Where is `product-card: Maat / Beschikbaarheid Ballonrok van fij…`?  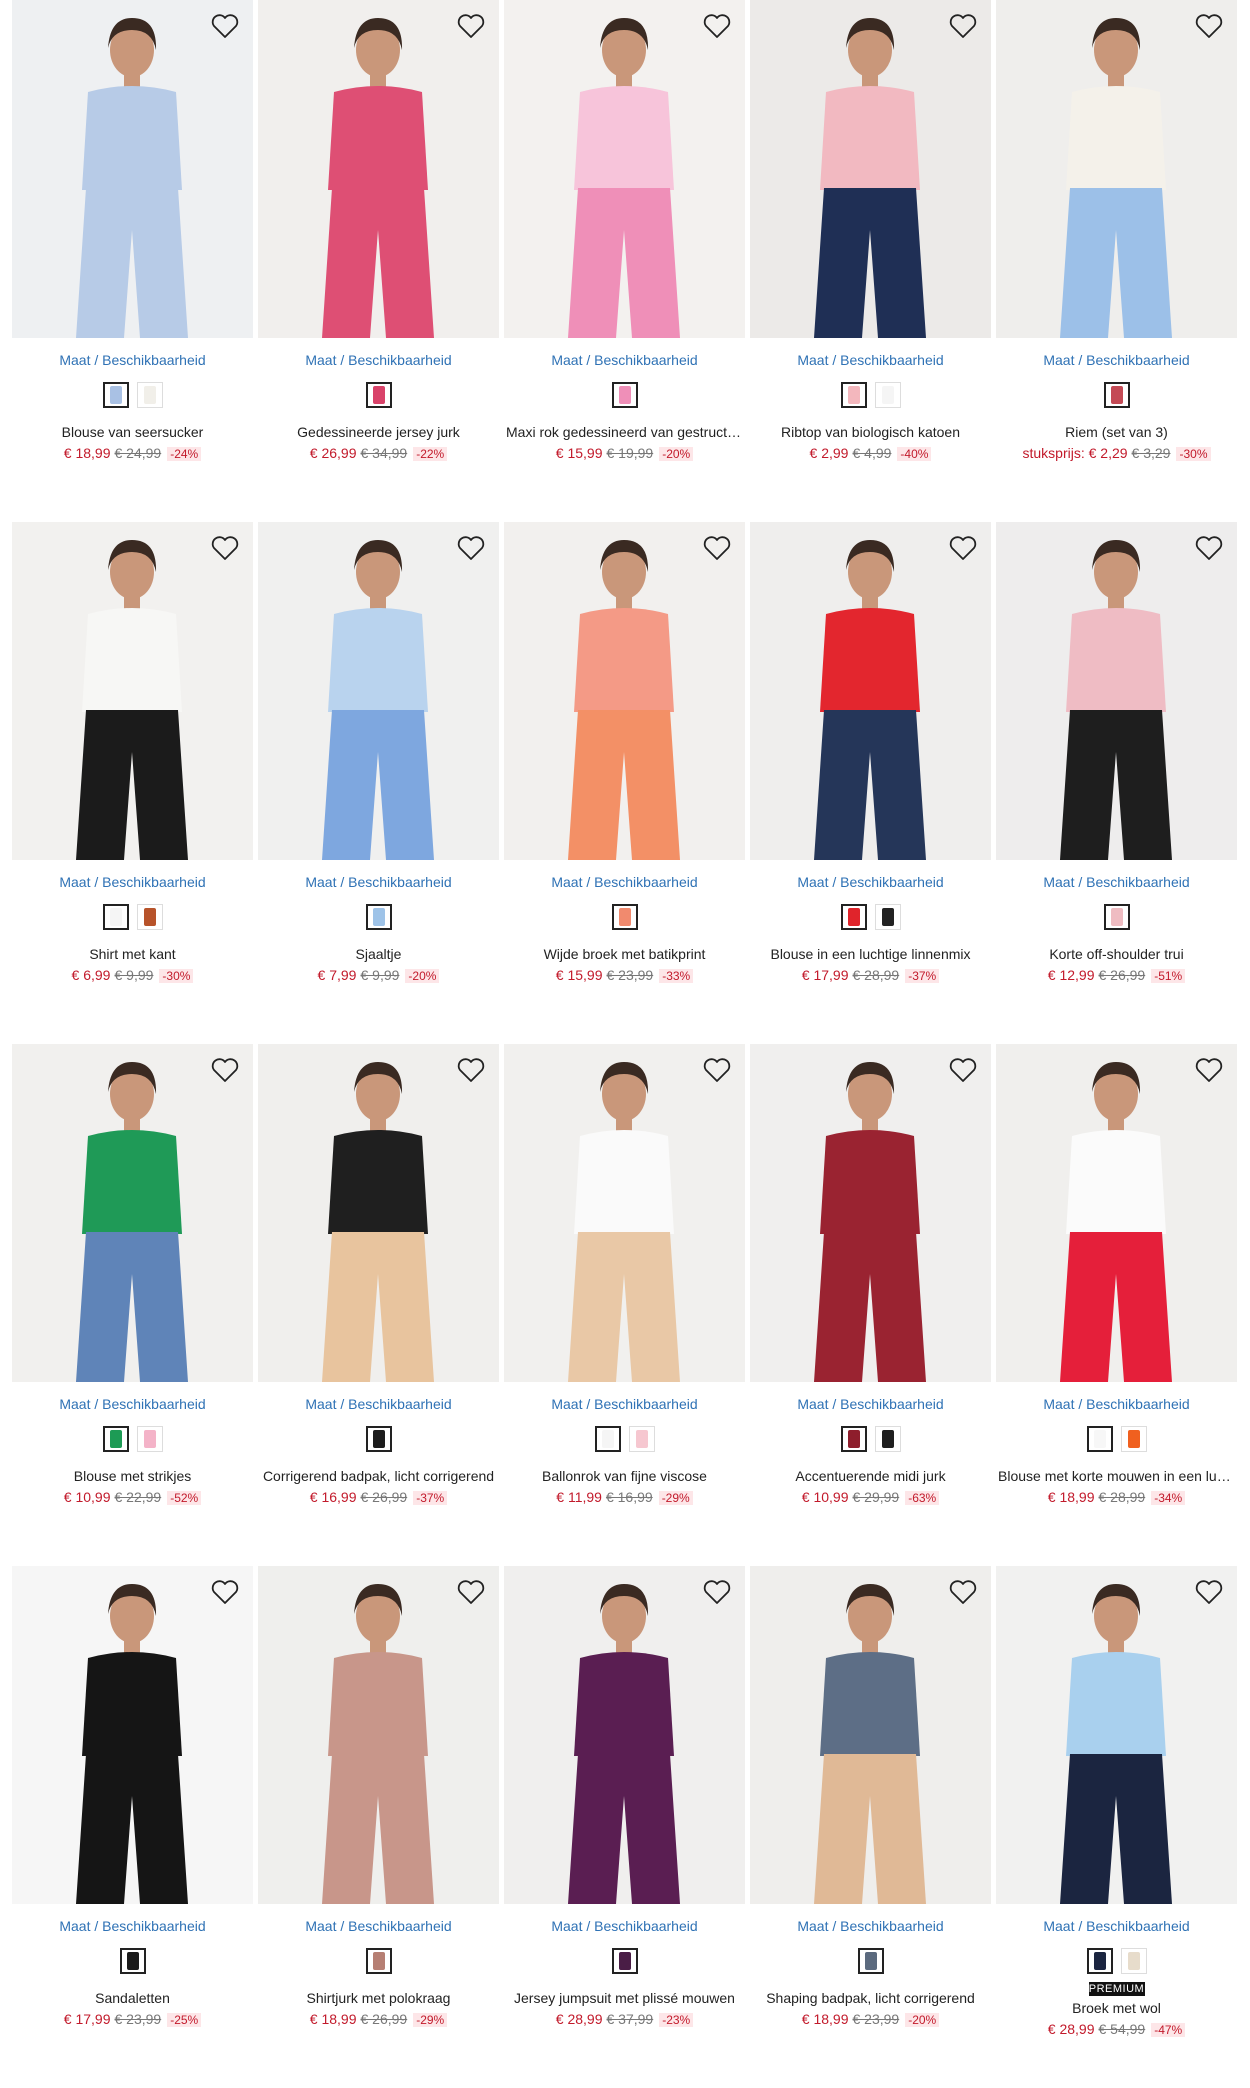 product-card: Maat / Beschikbaarheid Ballonrok van fij… is located at coordinates (624, 1305).